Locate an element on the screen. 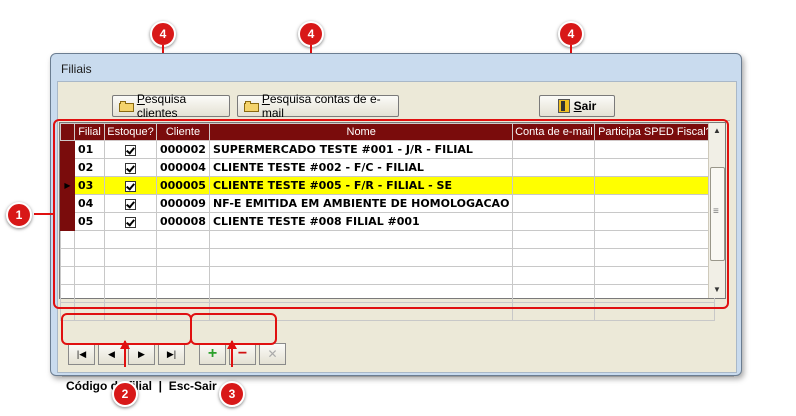  window-title: Filiais is located at coordinates (76, 69).